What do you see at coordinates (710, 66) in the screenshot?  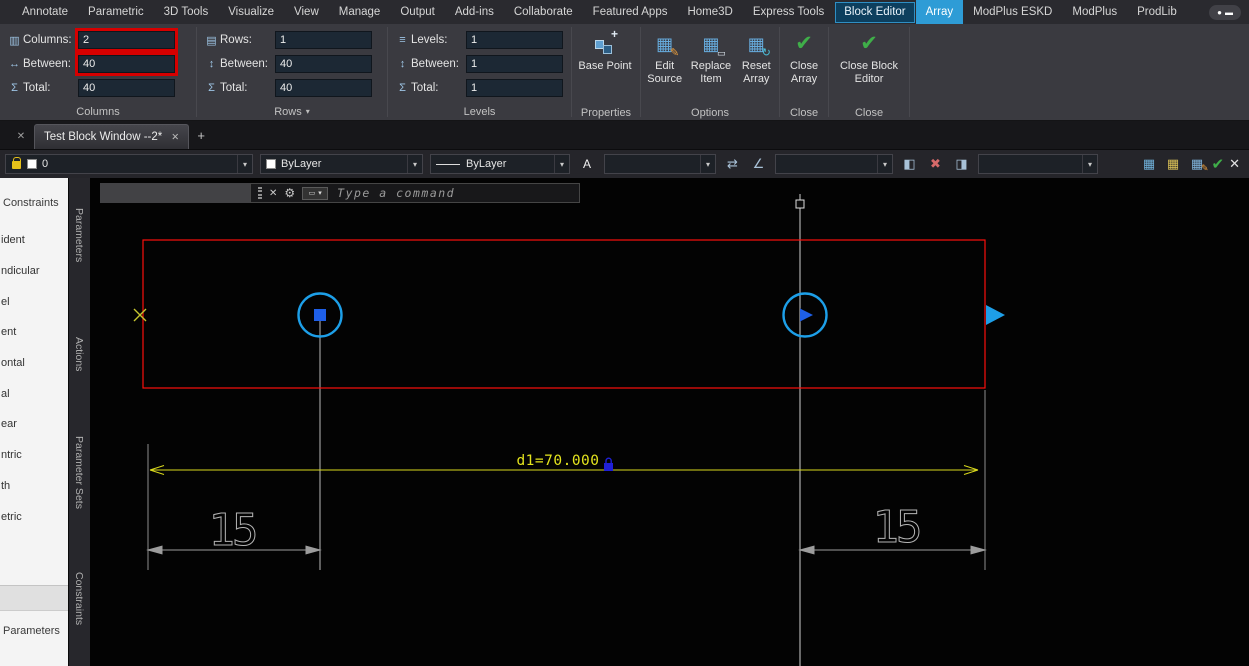 I see `replace-item-button: ▦ ▭ Replace Item` at bounding box center [710, 66].